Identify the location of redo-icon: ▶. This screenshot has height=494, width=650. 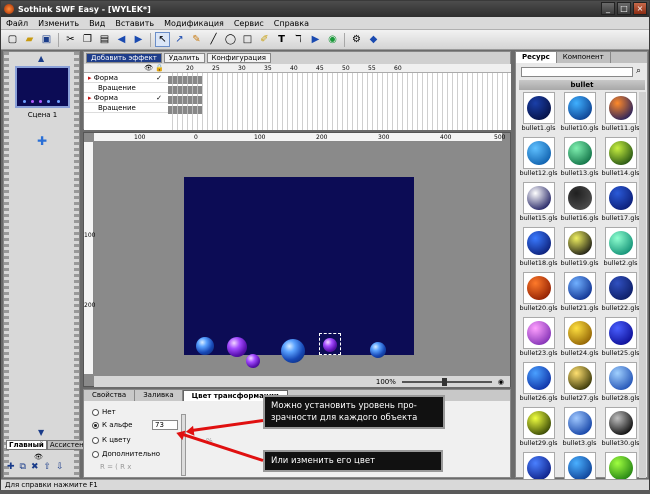
(138, 39).